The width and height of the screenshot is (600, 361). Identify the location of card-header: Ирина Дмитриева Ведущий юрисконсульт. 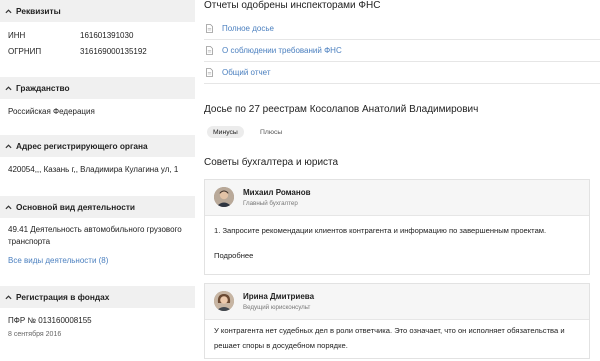
(397, 302).